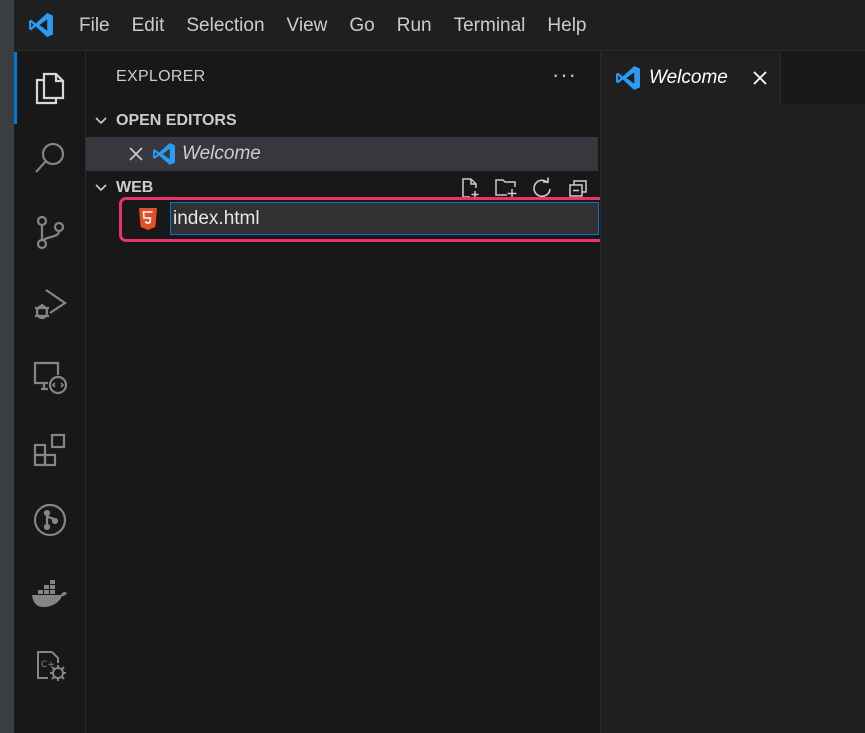 The image size is (865, 733). What do you see at coordinates (688, 77) in the screenshot?
I see `tab-label: Welcome` at bounding box center [688, 77].